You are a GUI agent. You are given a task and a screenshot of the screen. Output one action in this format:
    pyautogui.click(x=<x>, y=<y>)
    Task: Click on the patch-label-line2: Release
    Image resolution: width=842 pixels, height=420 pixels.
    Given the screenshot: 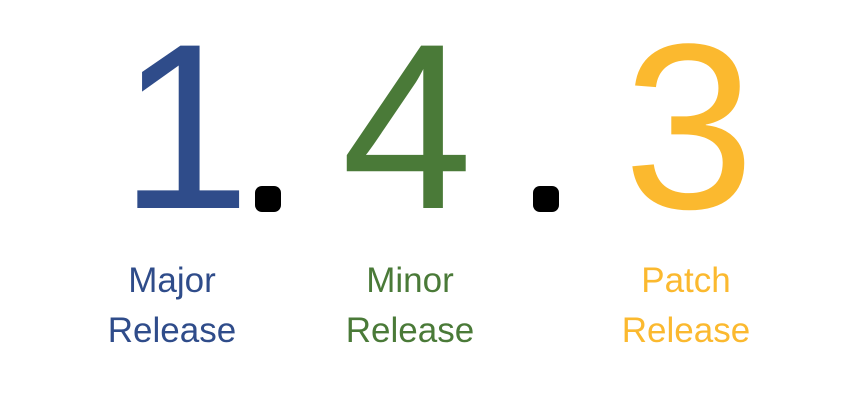 What is the action you would take?
    pyautogui.click(x=686, y=330)
    